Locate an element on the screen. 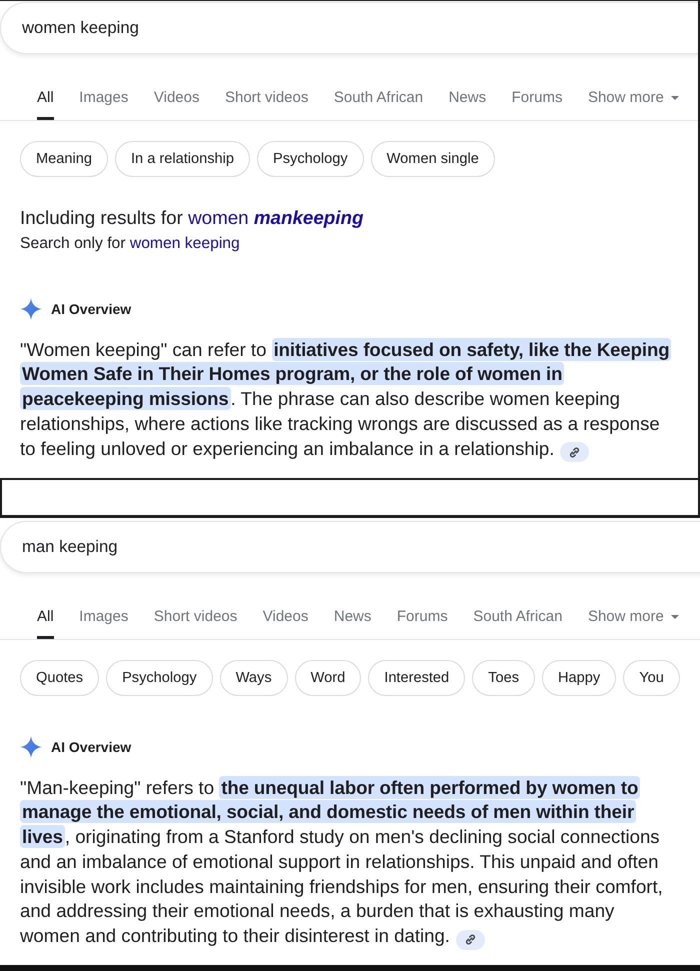  search-only-text: Search only for women keeping is located at coordinates (130, 244).